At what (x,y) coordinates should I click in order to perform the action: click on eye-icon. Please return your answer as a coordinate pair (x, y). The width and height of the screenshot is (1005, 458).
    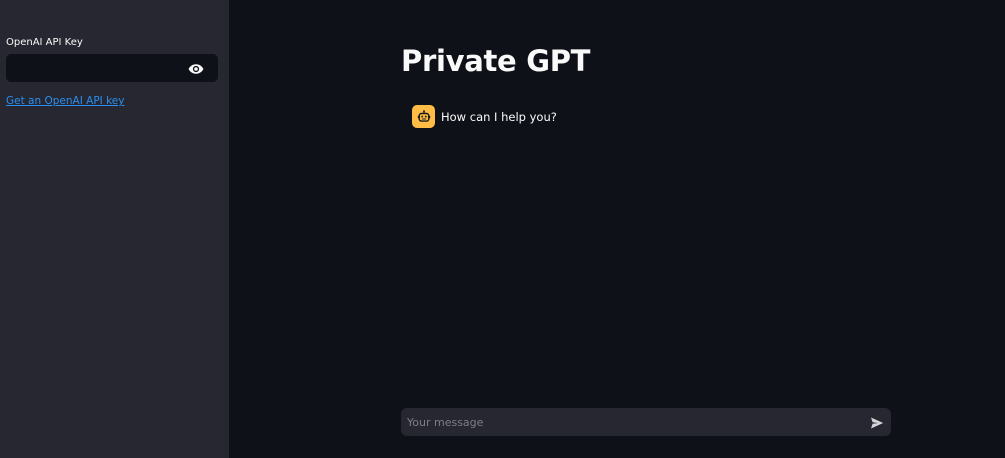
    Looking at the image, I should click on (196, 68).